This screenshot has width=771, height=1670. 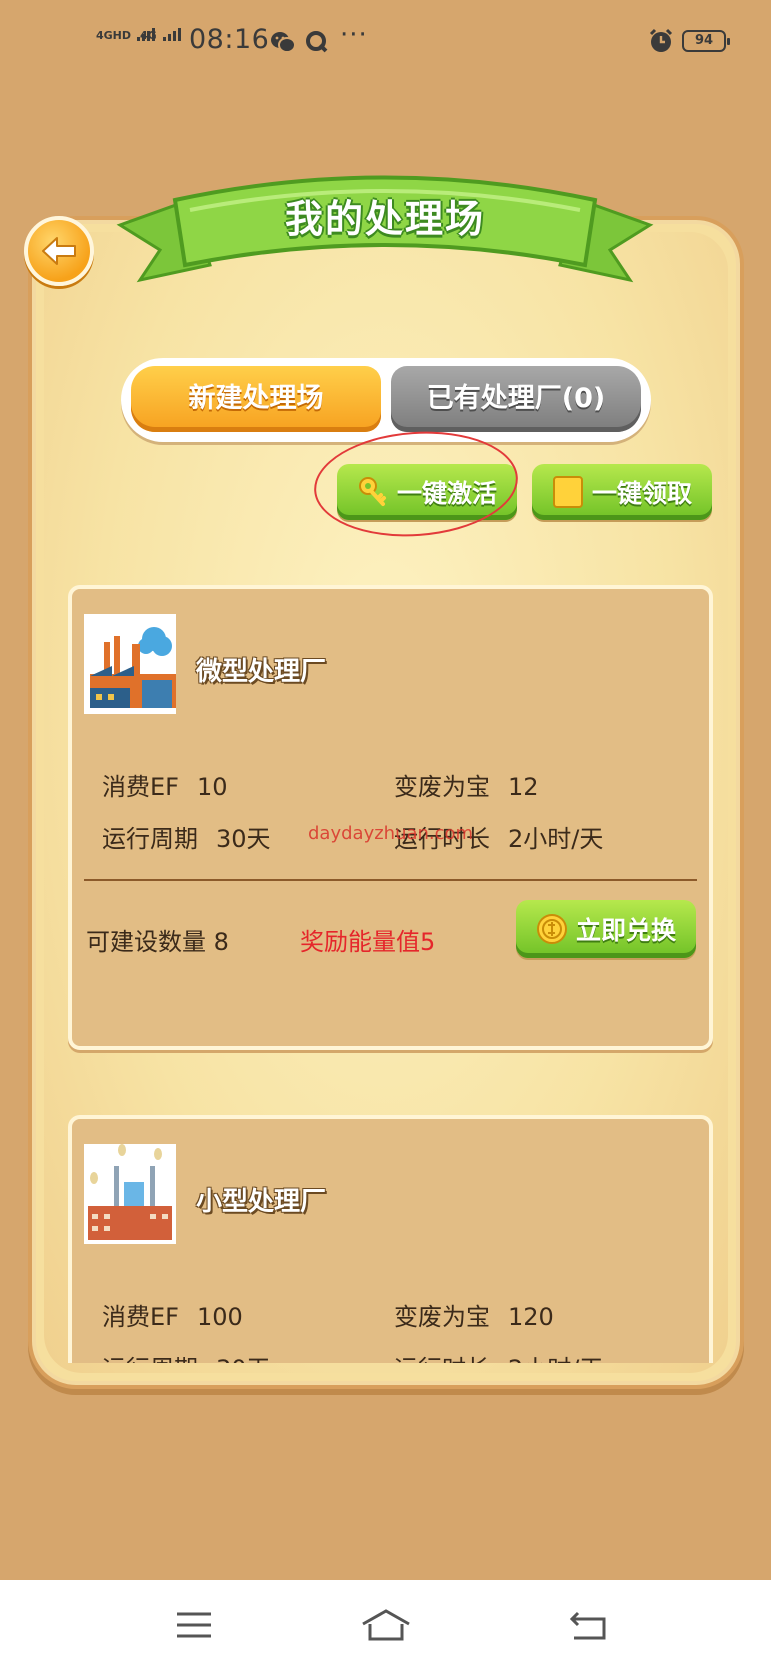 I want to click on back-button, so click(x=59, y=251).